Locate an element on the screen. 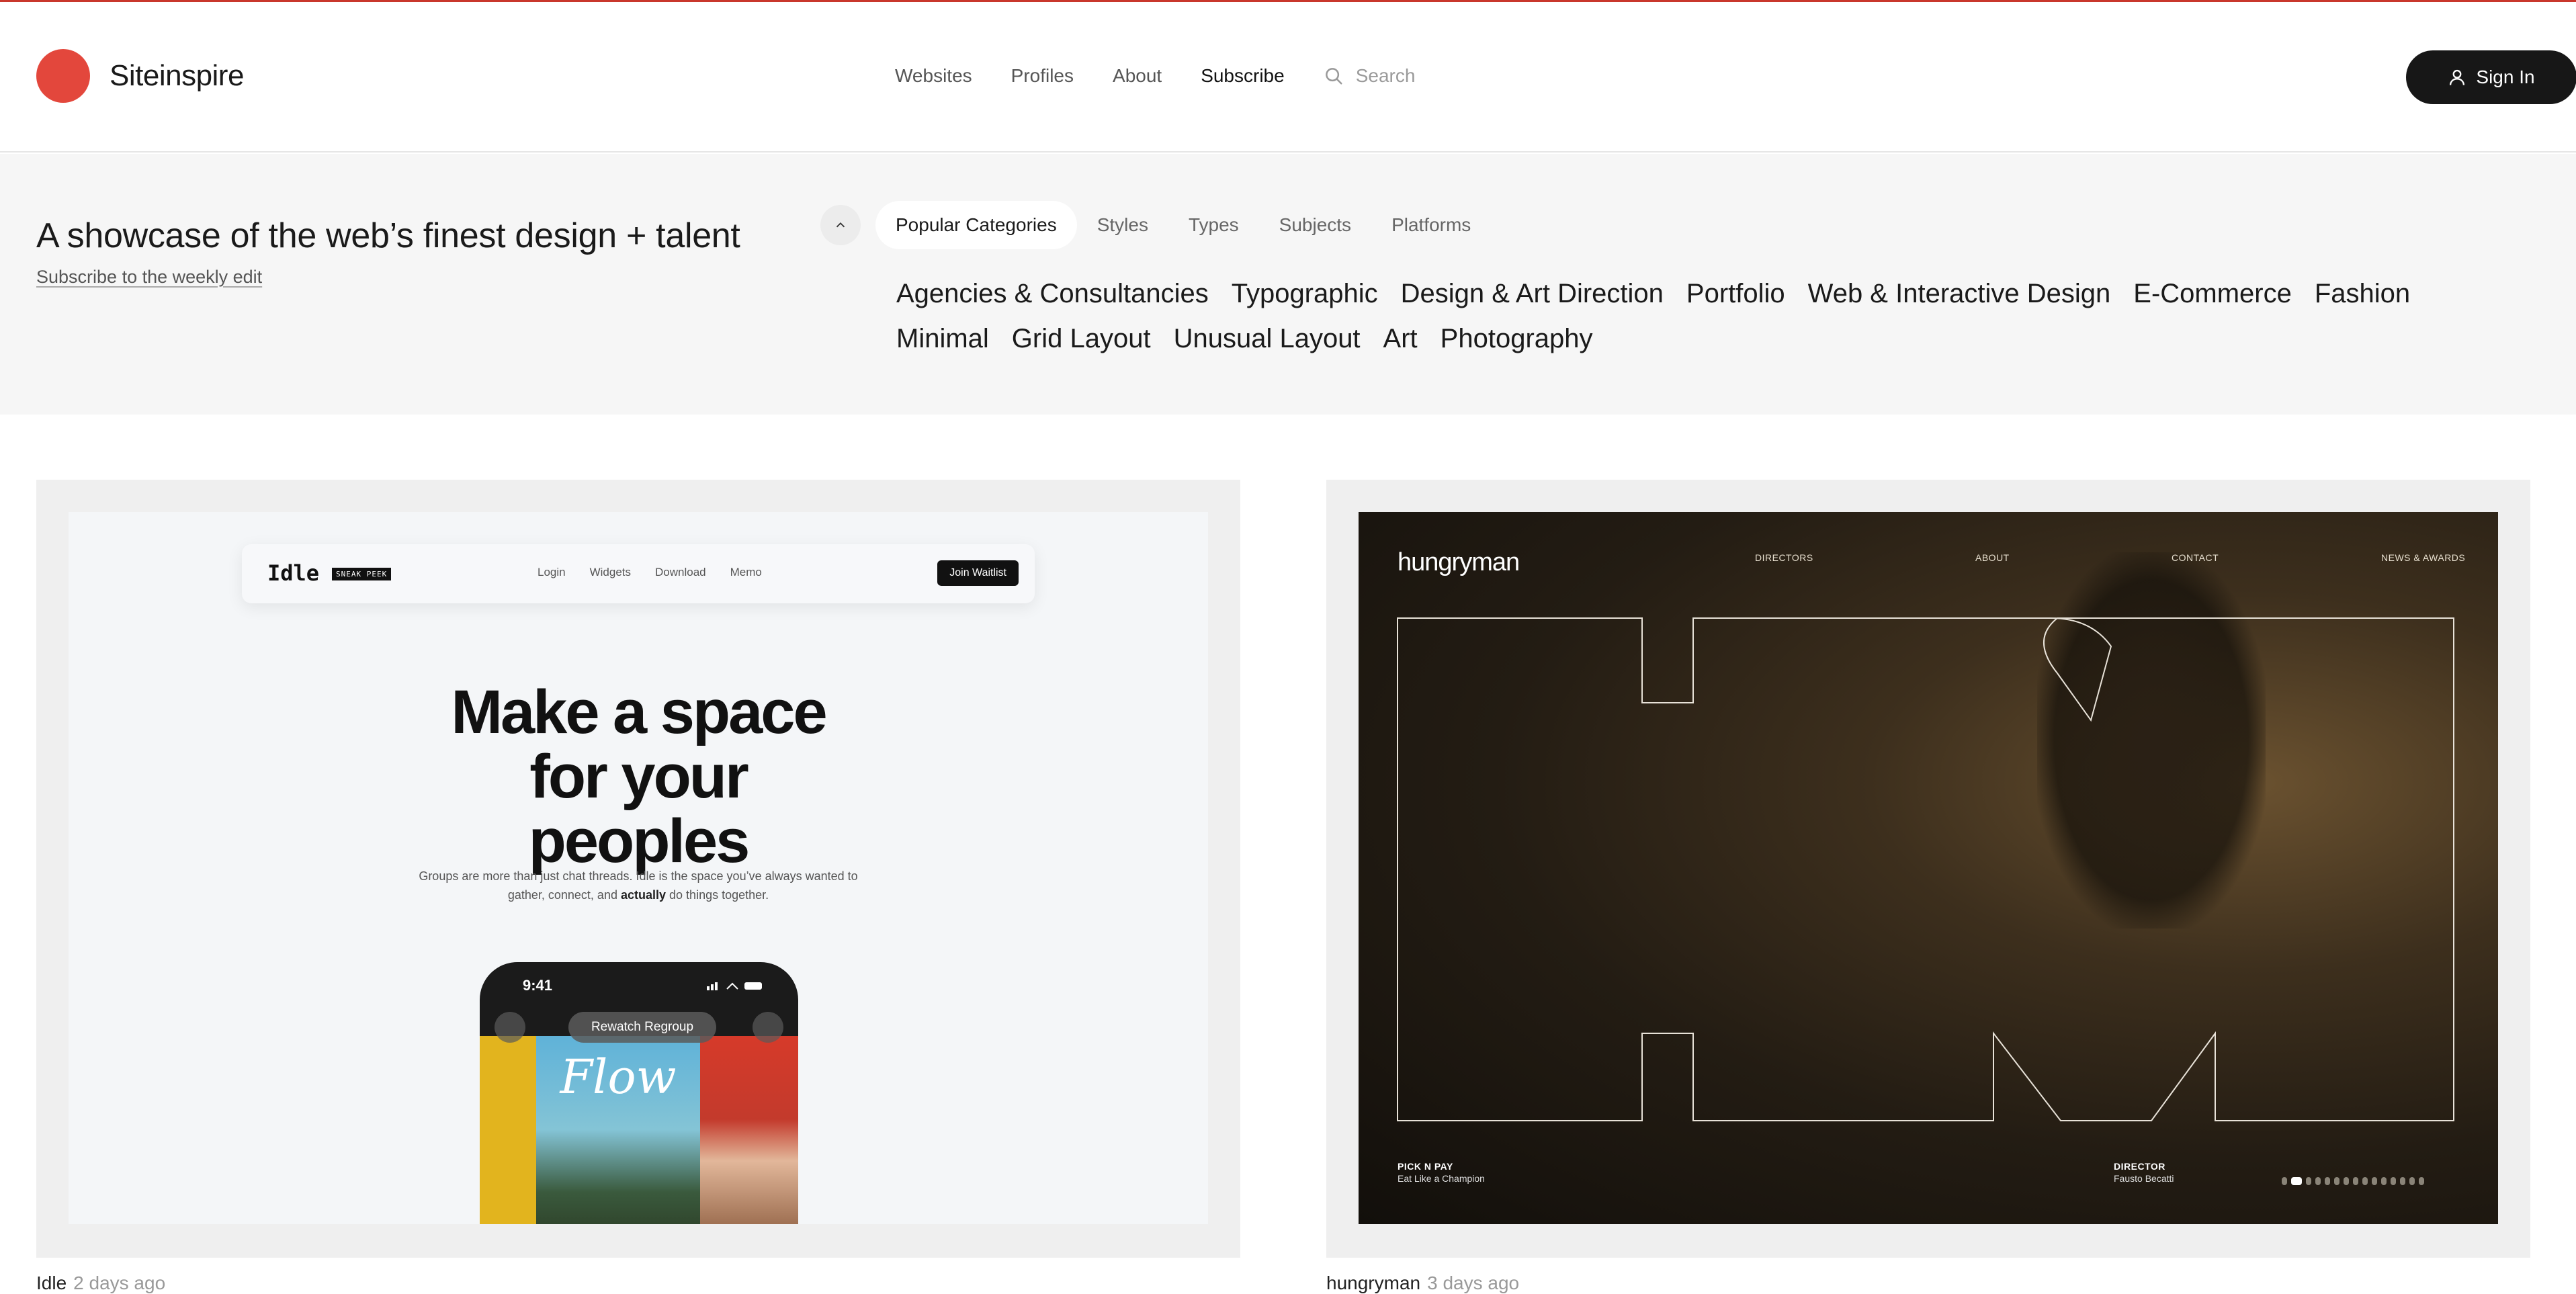 The width and height of the screenshot is (2576, 1294). hm-client-label: PICK N PAY is located at coordinates (1425, 1166).